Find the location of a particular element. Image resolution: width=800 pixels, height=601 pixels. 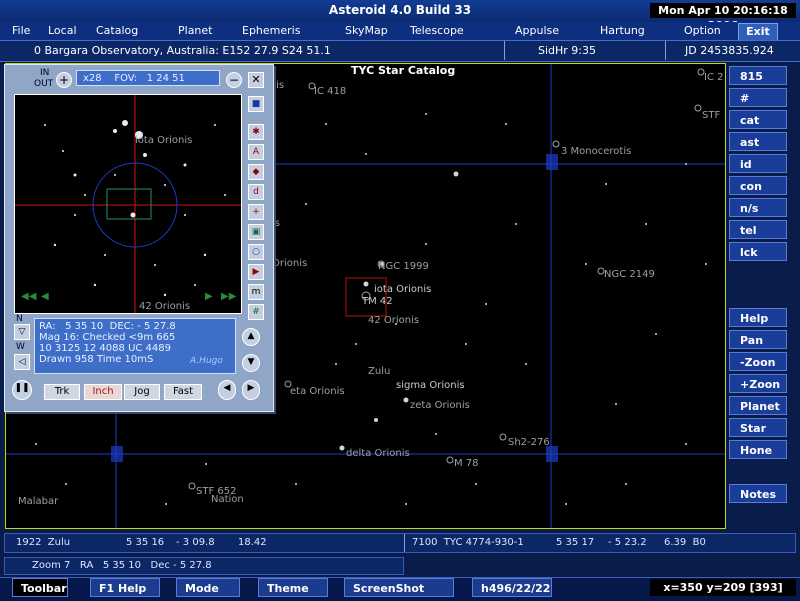

north-south-button: n/s is located at coordinates (758, 207).